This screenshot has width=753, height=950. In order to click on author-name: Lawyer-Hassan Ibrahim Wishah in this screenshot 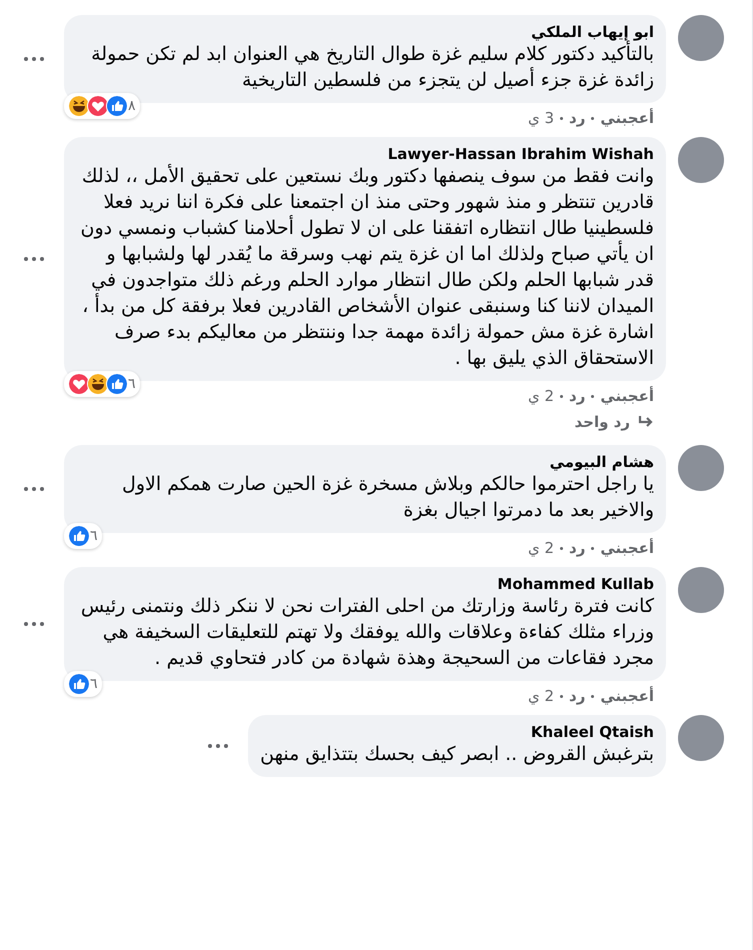, I will do `click(365, 154)`.